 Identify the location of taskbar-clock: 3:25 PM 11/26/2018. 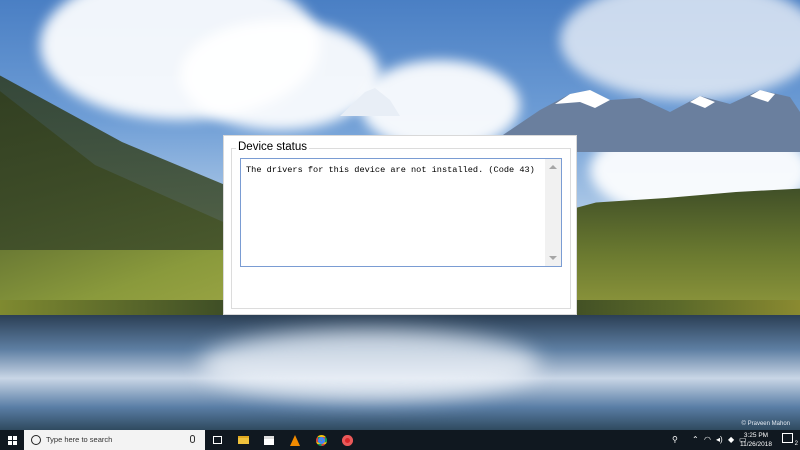
(756, 440).